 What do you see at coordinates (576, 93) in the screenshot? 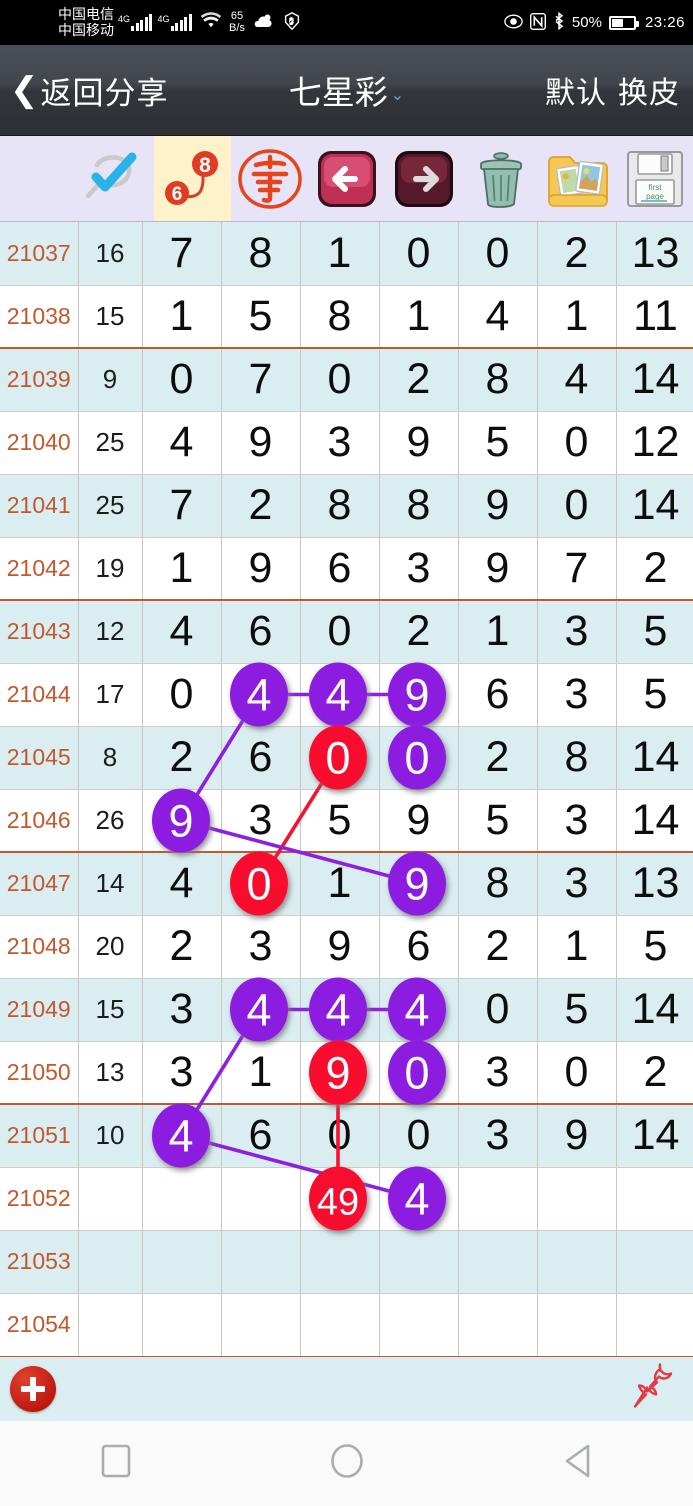
I see `default-skin-label: 默认` at bounding box center [576, 93].